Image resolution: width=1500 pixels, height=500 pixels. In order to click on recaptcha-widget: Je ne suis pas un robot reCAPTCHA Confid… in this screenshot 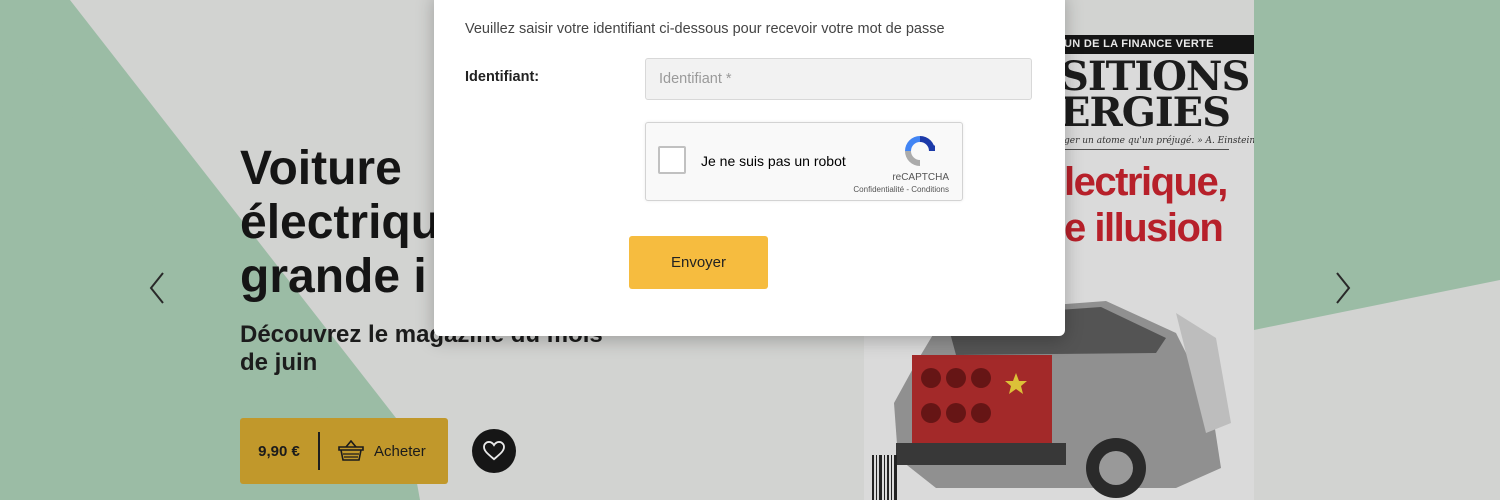, I will do `click(804, 161)`.